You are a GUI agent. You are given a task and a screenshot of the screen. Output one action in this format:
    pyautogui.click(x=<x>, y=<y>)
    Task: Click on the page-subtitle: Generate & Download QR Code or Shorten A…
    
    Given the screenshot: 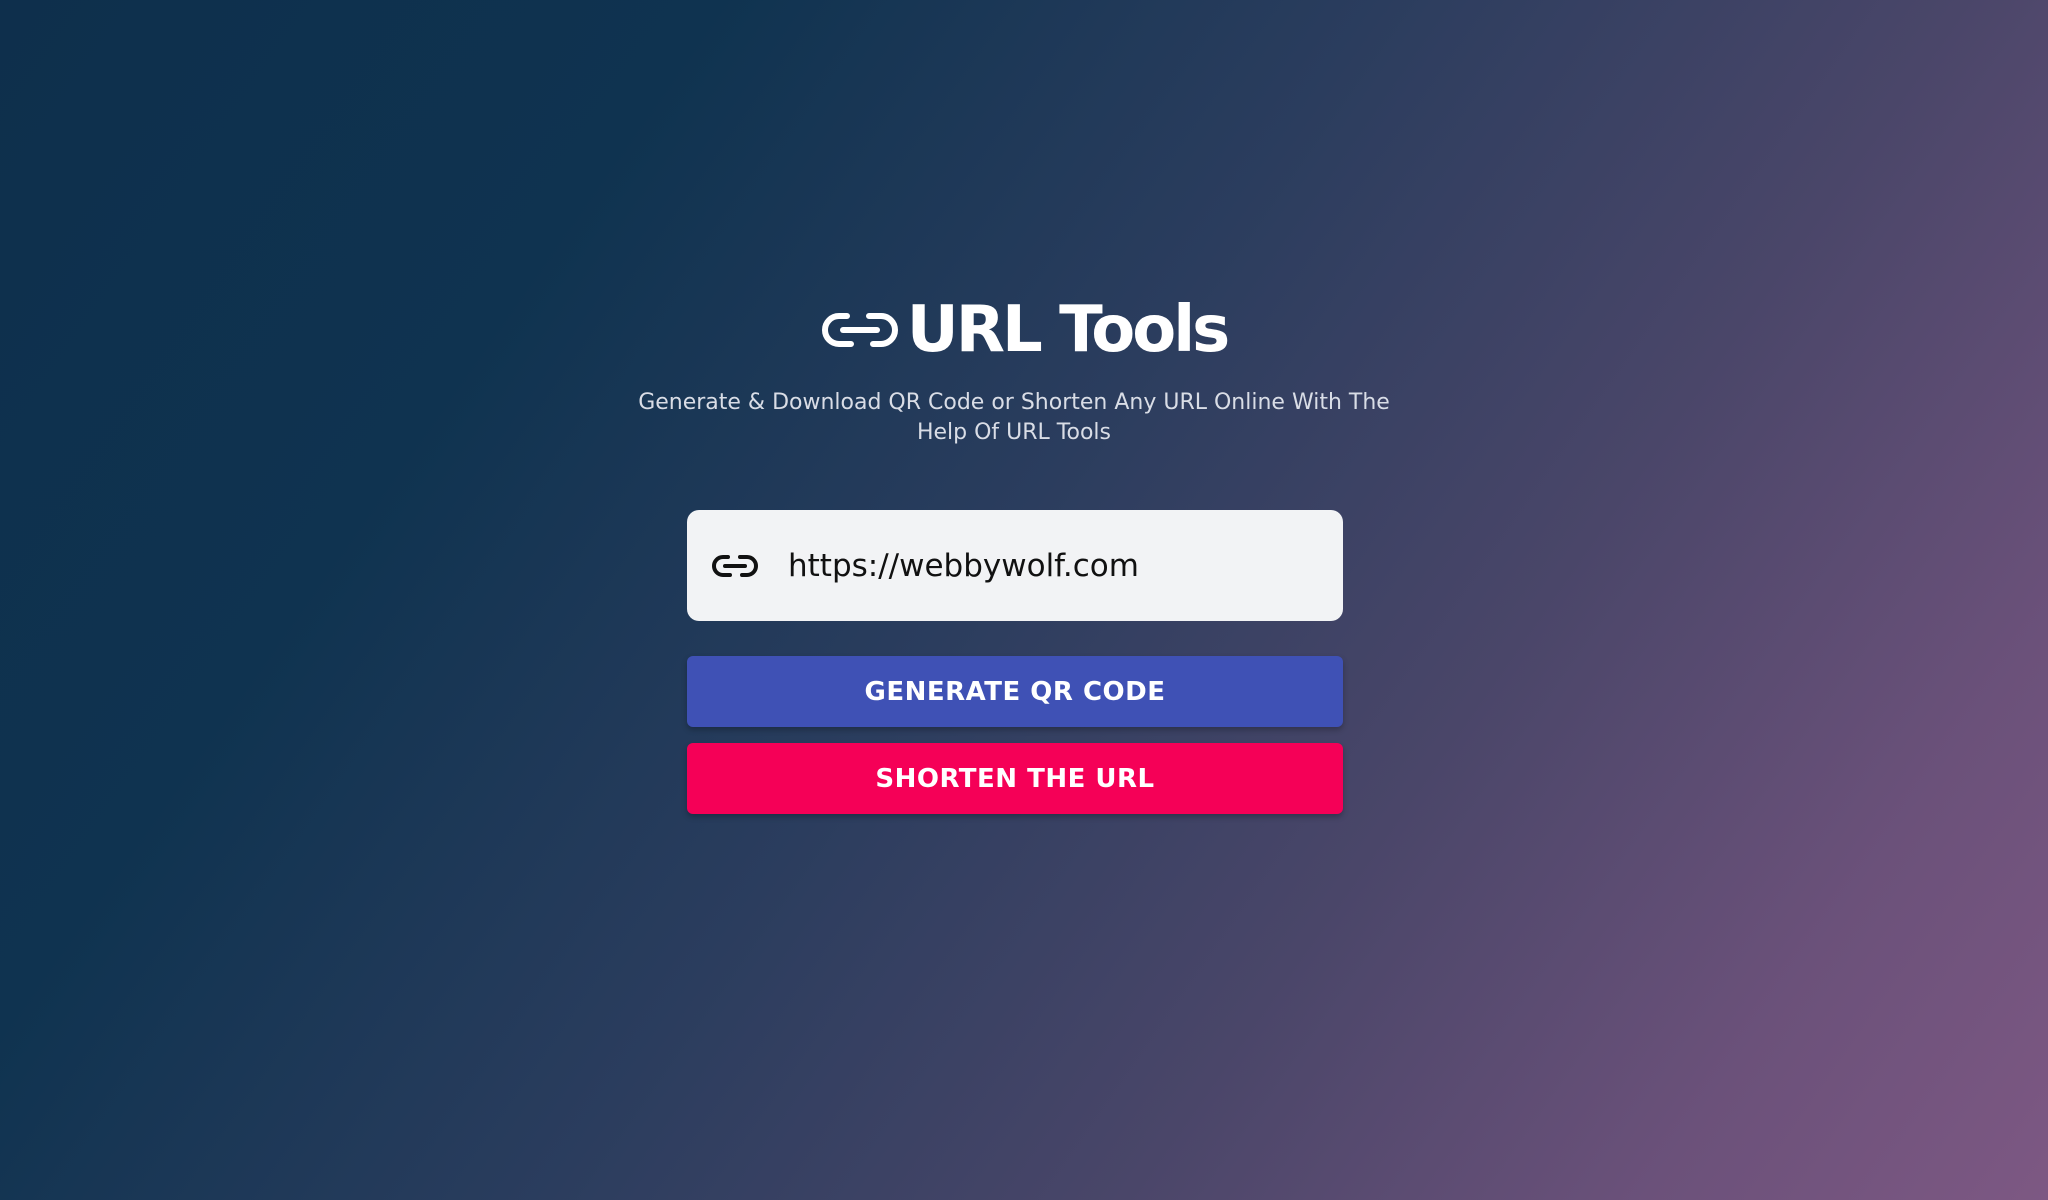 What is the action you would take?
    pyautogui.click(x=1014, y=417)
    